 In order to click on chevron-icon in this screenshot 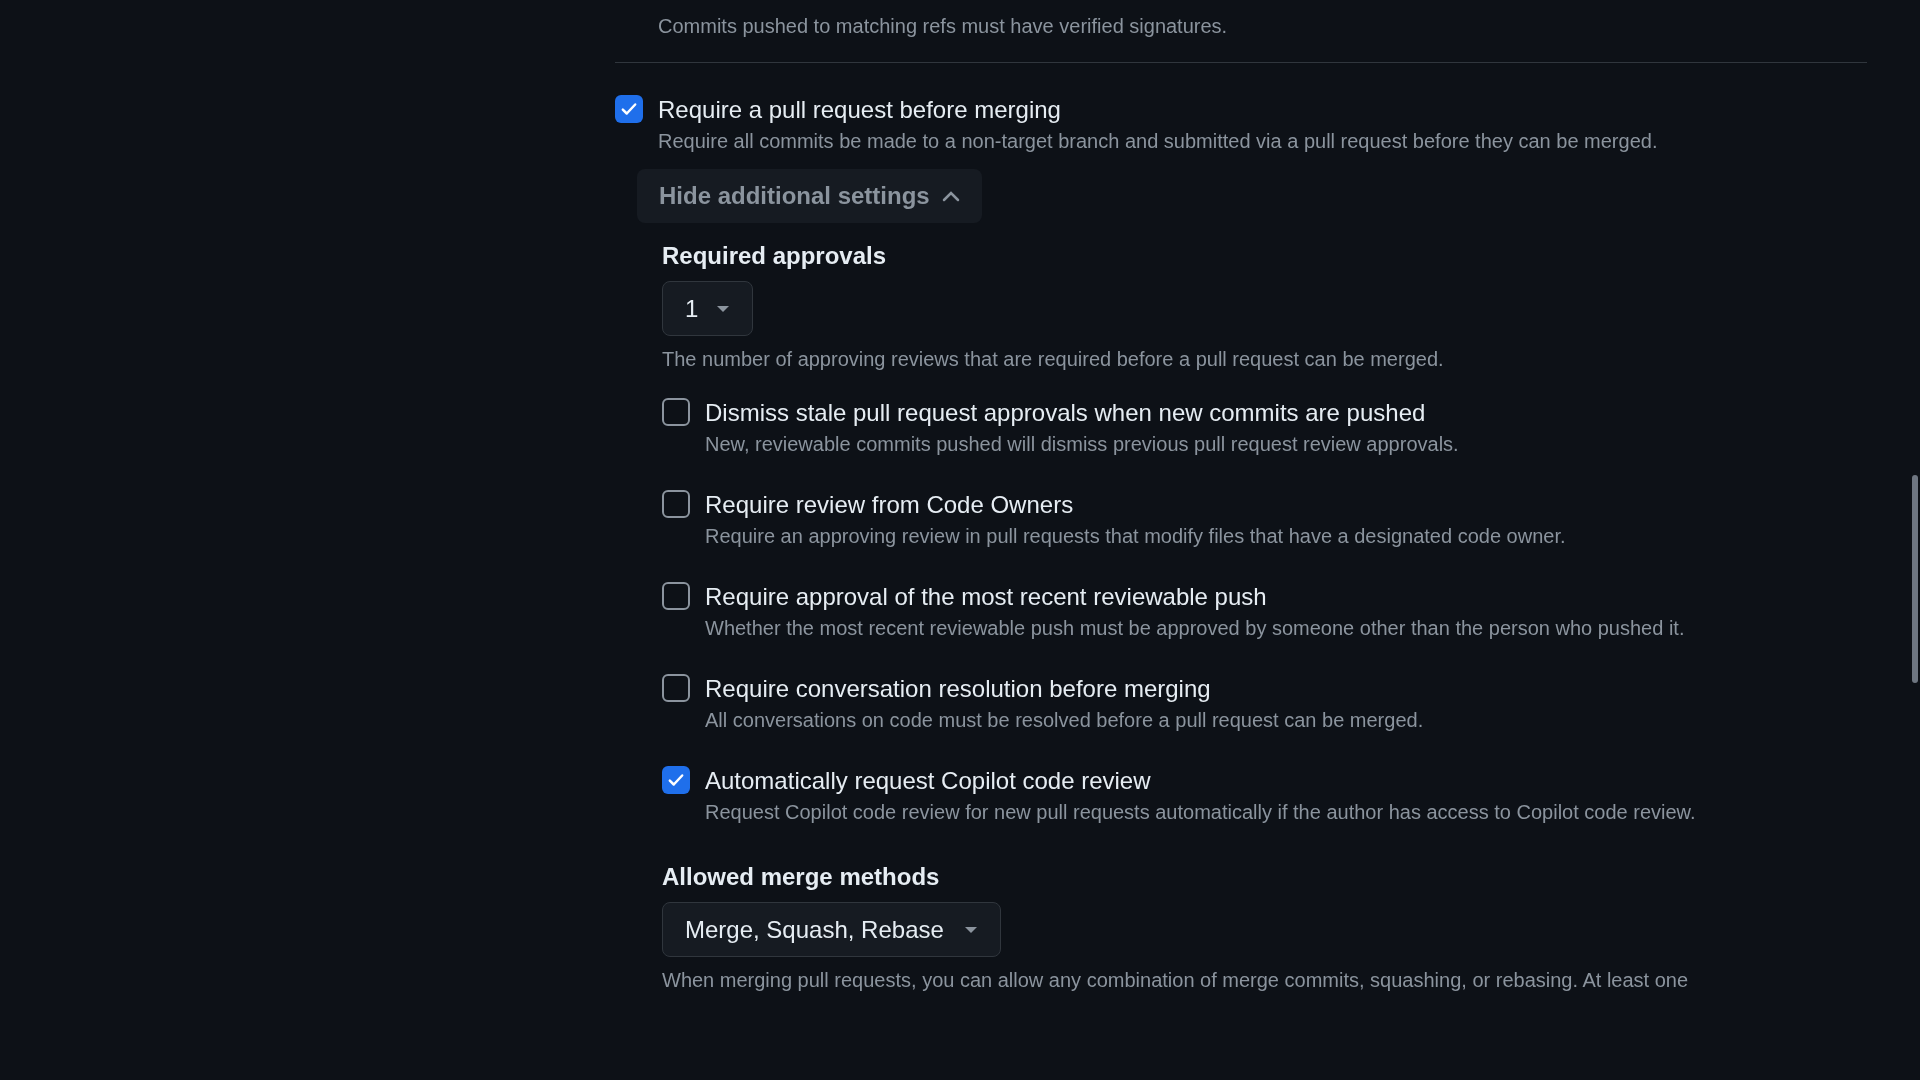, I will do `click(950, 196)`.